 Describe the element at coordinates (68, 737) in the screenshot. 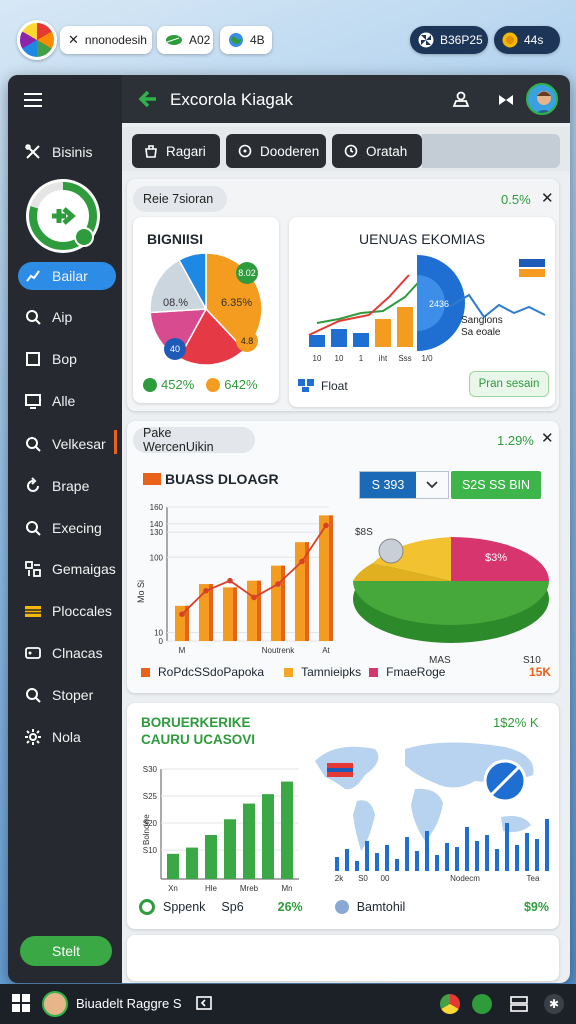

I see `sidebar-item-nola: Nola` at that location.